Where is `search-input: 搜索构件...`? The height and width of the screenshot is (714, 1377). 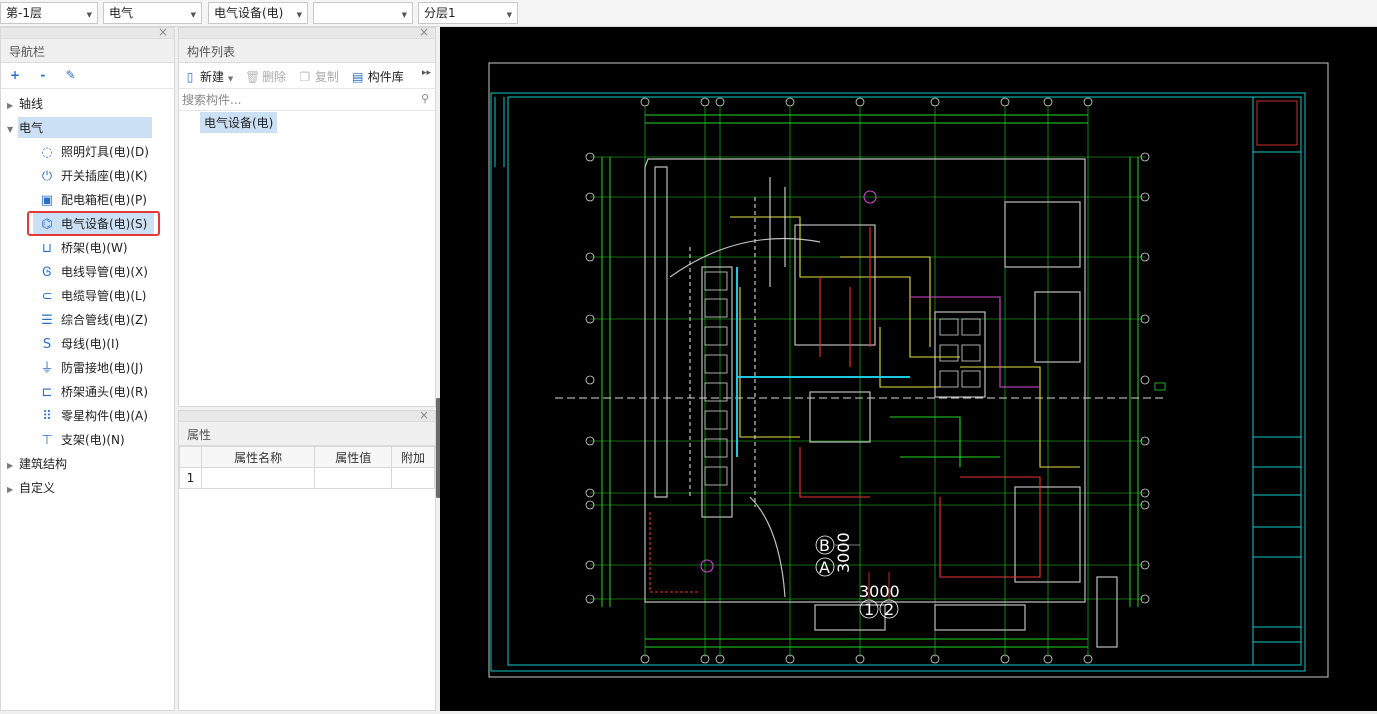 search-input: 搜索构件... is located at coordinates (211, 100).